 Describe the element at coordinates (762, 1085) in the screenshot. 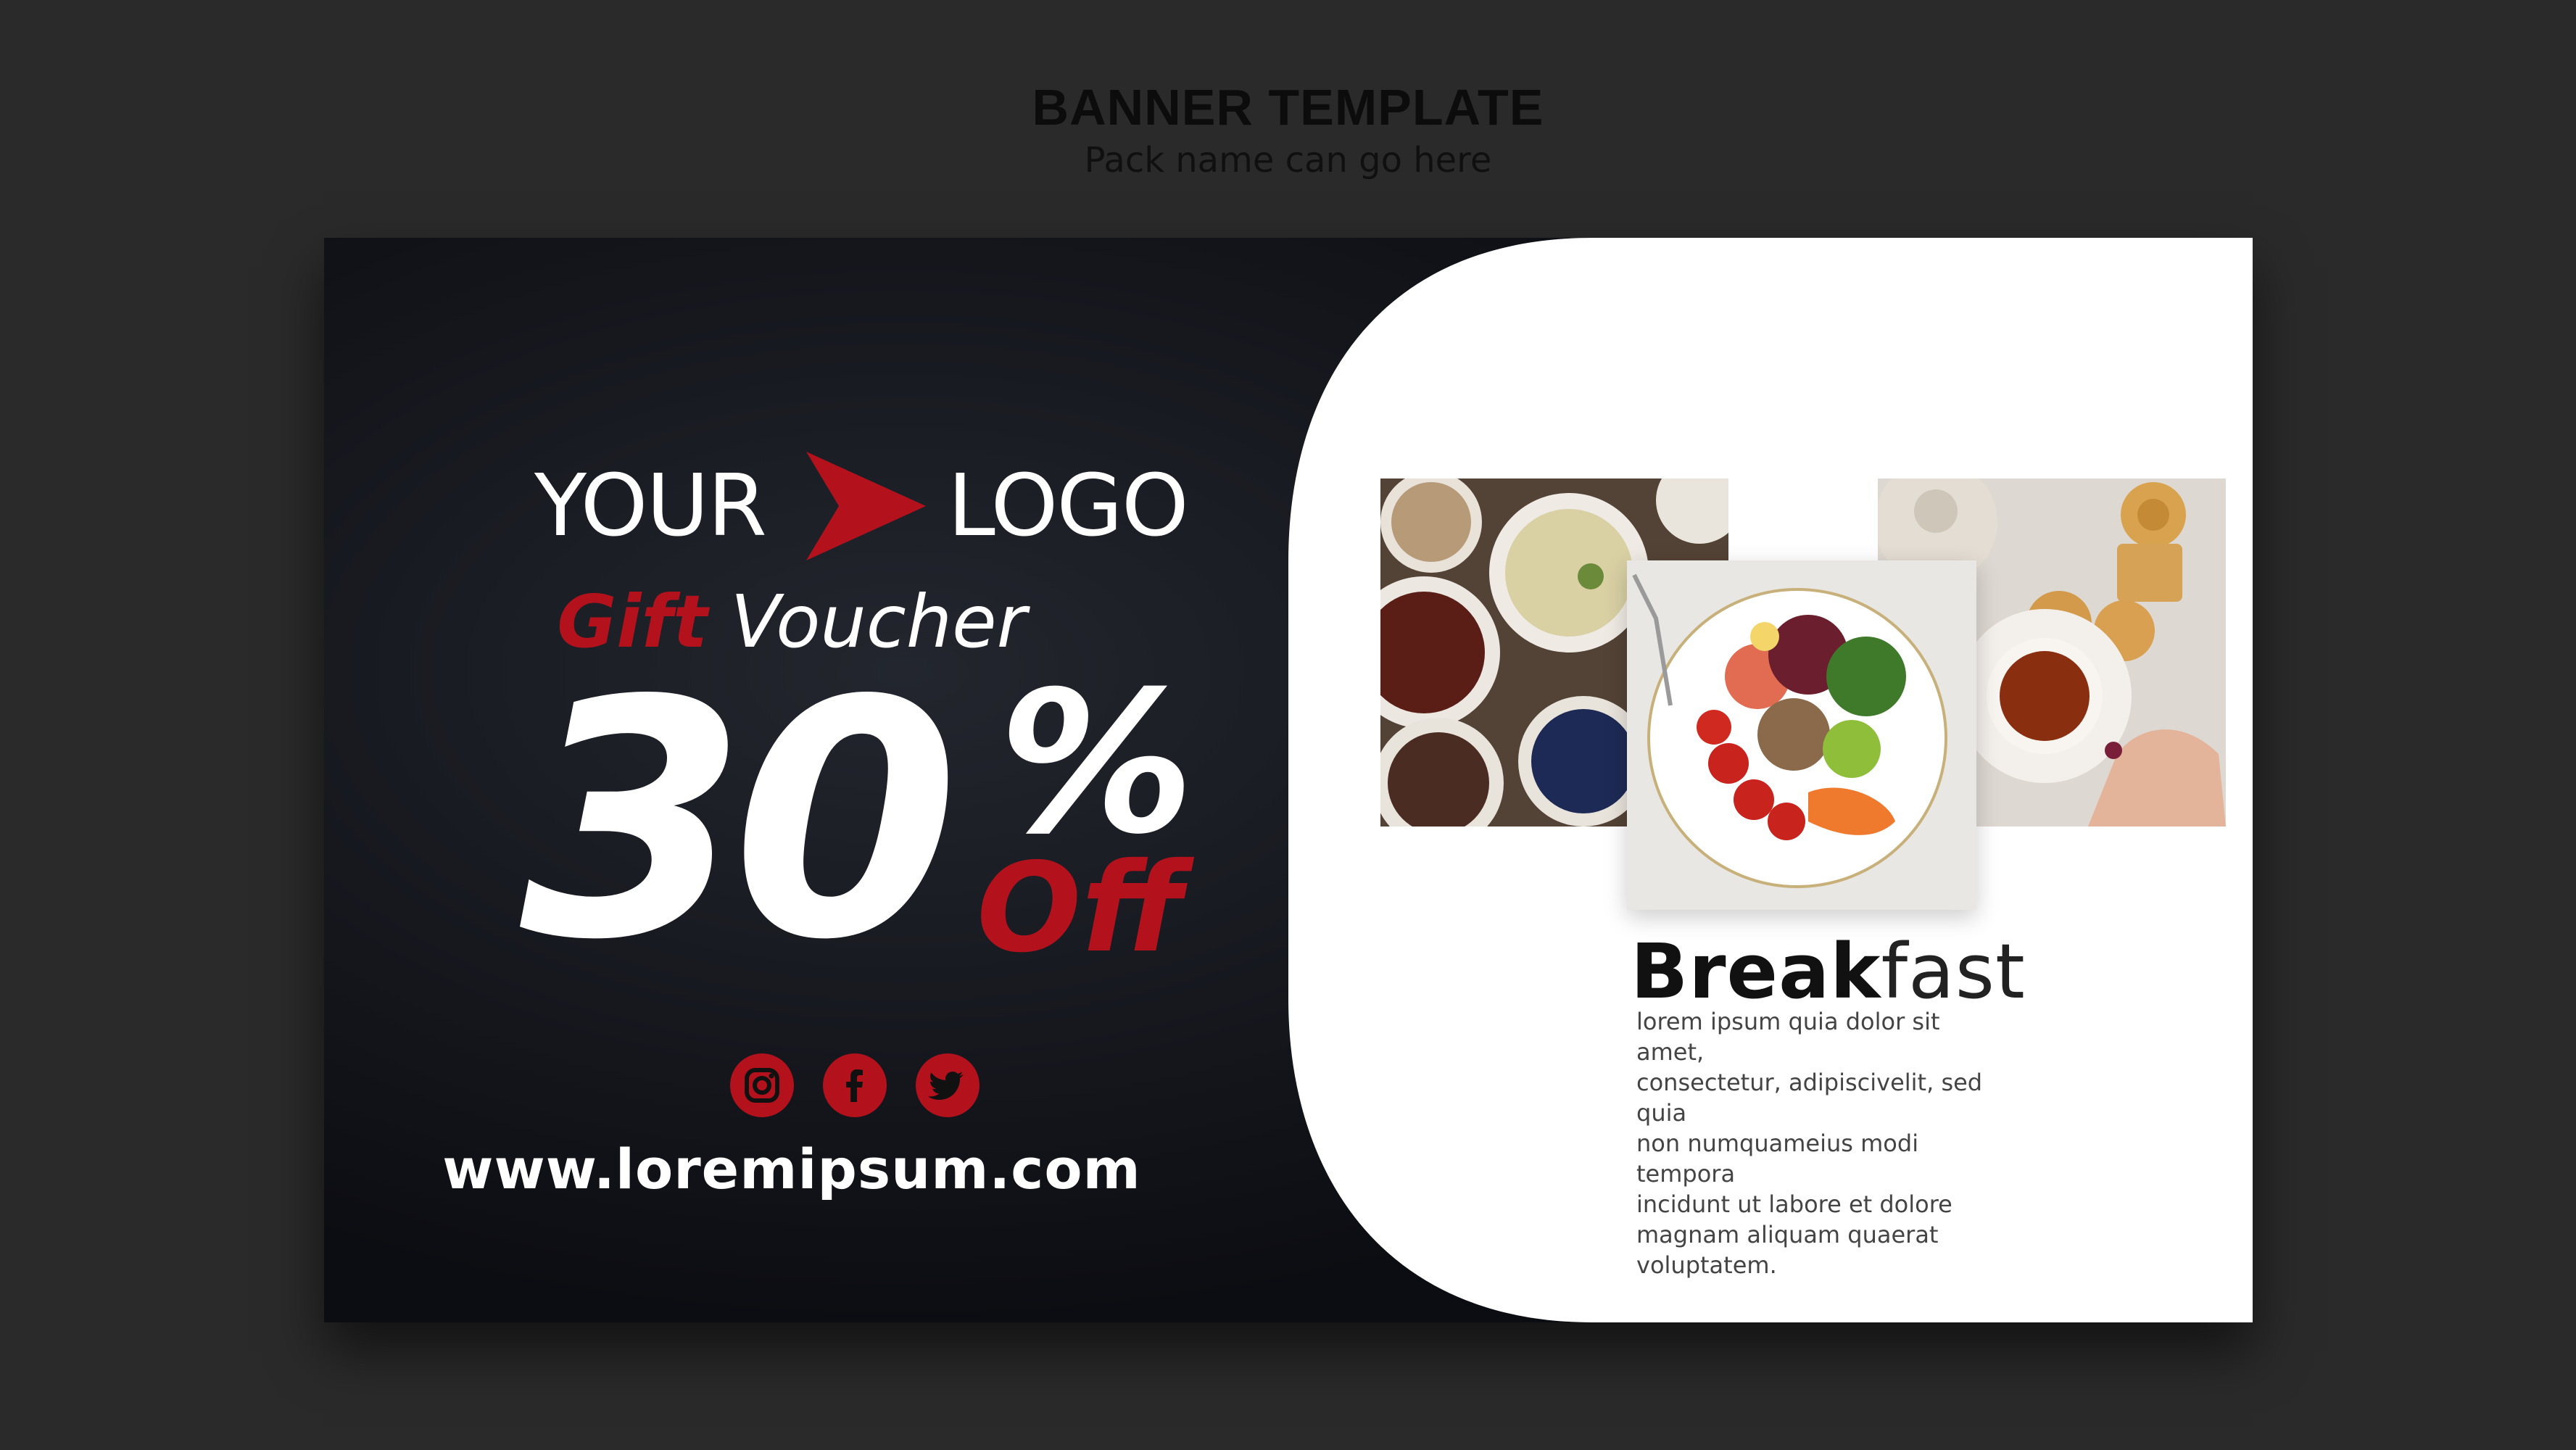

I see `instagram-icon` at that location.